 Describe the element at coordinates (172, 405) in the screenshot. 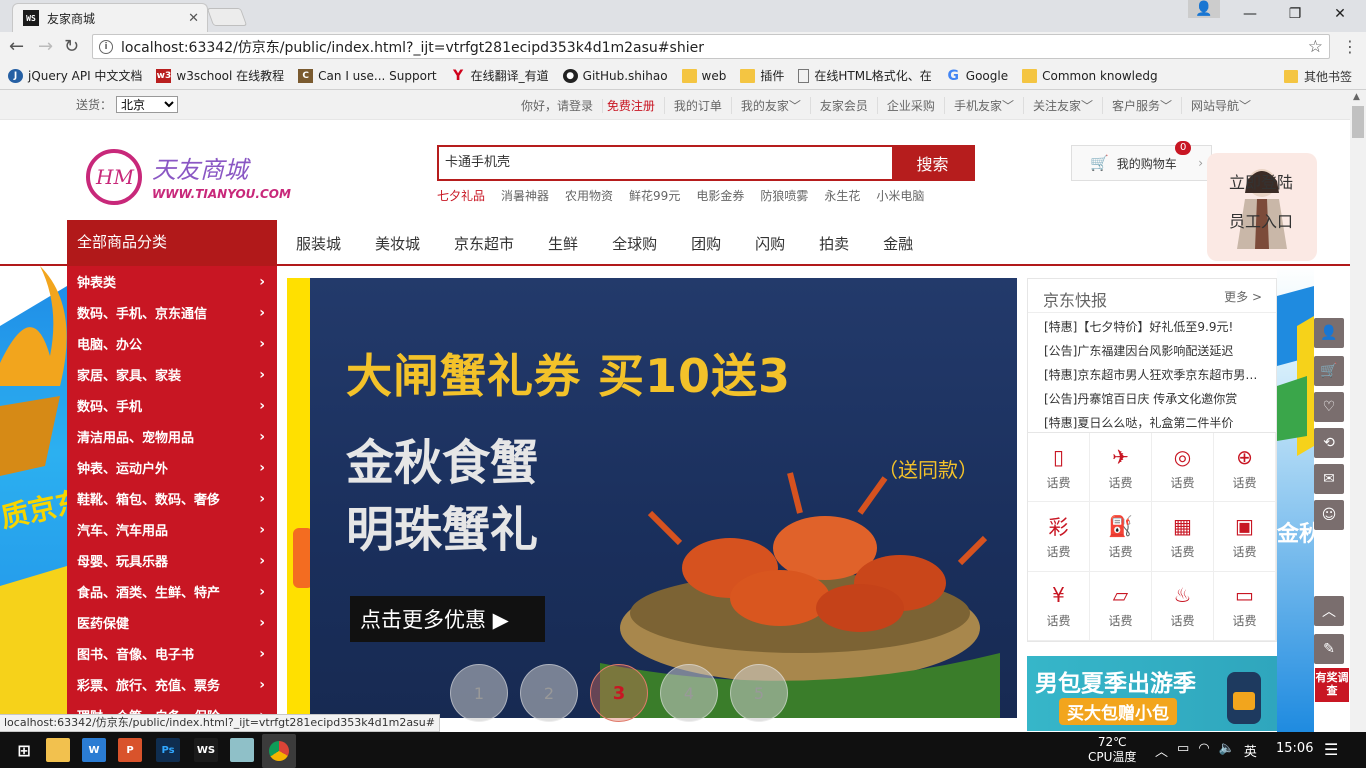

I see `category-item: 数码、手机 ›` at that location.